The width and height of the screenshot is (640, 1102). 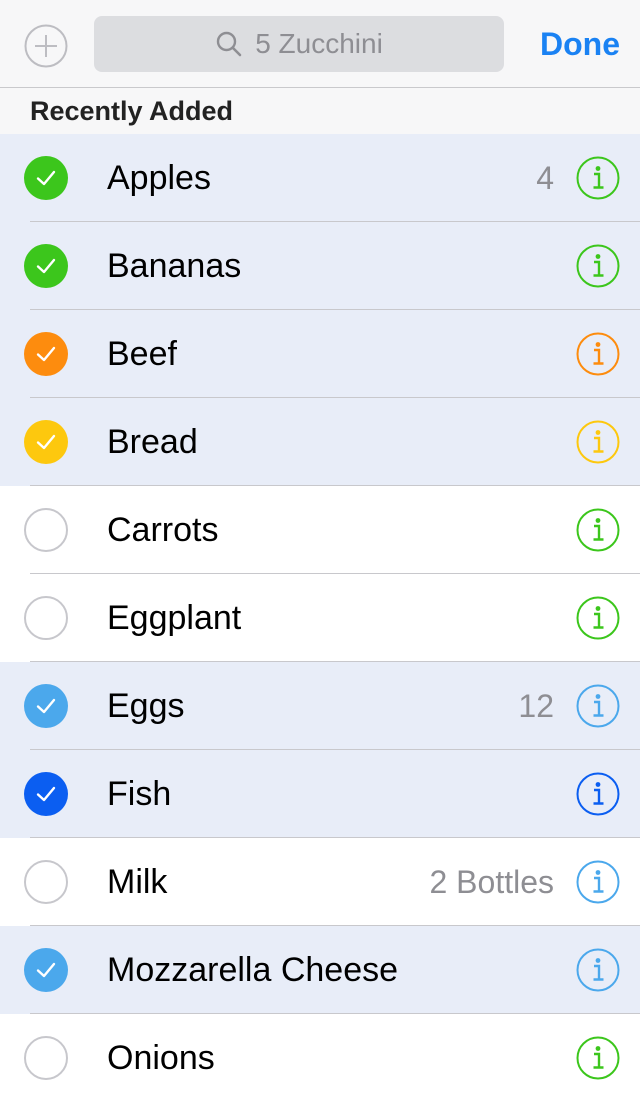 What do you see at coordinates (253, 970) in the screenshot?
I see `item-label: Mozzarella Cheese` at bounding box center [253, 970].